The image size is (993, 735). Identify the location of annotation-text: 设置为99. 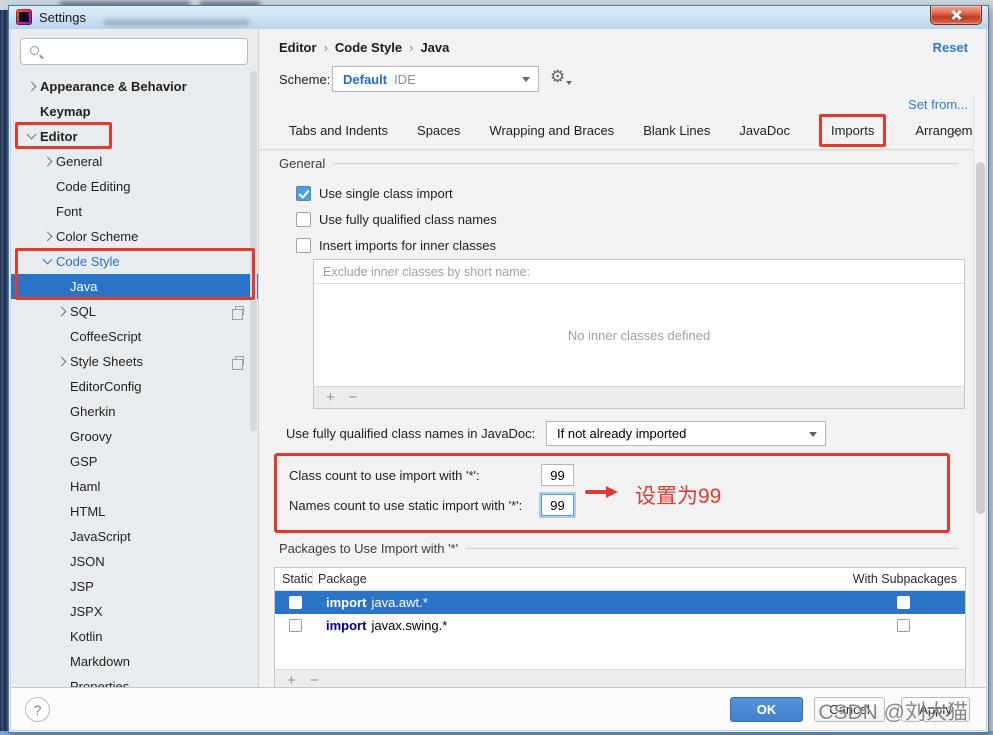
(678, 496).